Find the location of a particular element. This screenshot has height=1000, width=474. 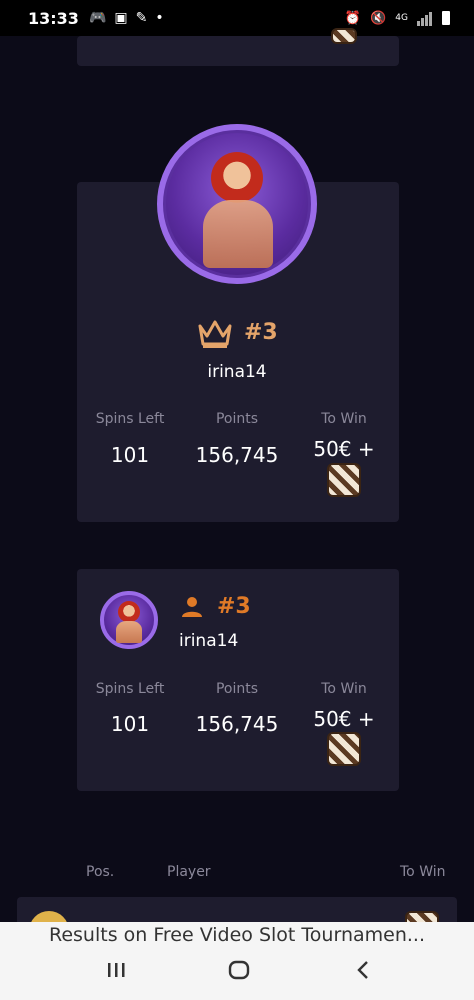

featured-rank: #3 is located at coordinates (261, 332).